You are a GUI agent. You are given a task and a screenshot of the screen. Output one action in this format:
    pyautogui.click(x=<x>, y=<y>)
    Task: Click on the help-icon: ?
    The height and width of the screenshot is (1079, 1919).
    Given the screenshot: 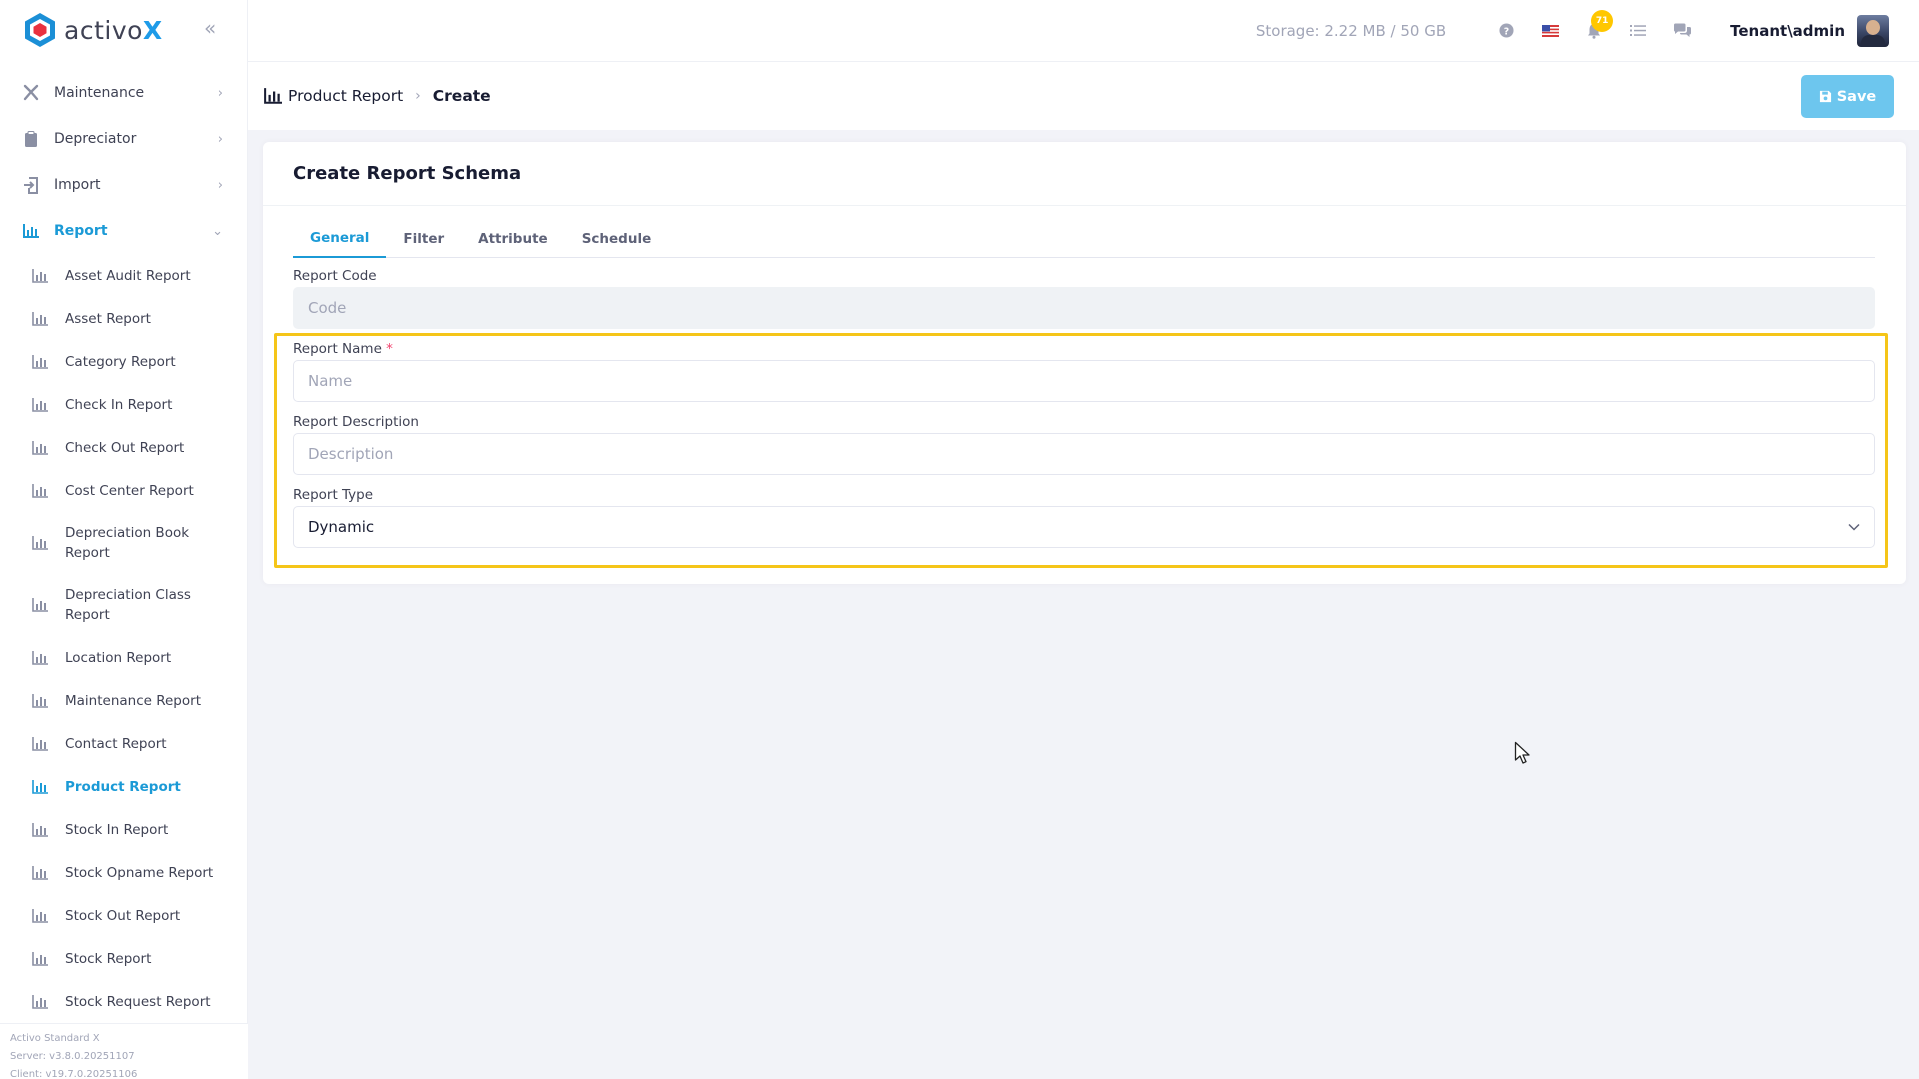 What is the action you would take?
    pyautogui.click(x=1506, y=31)
    